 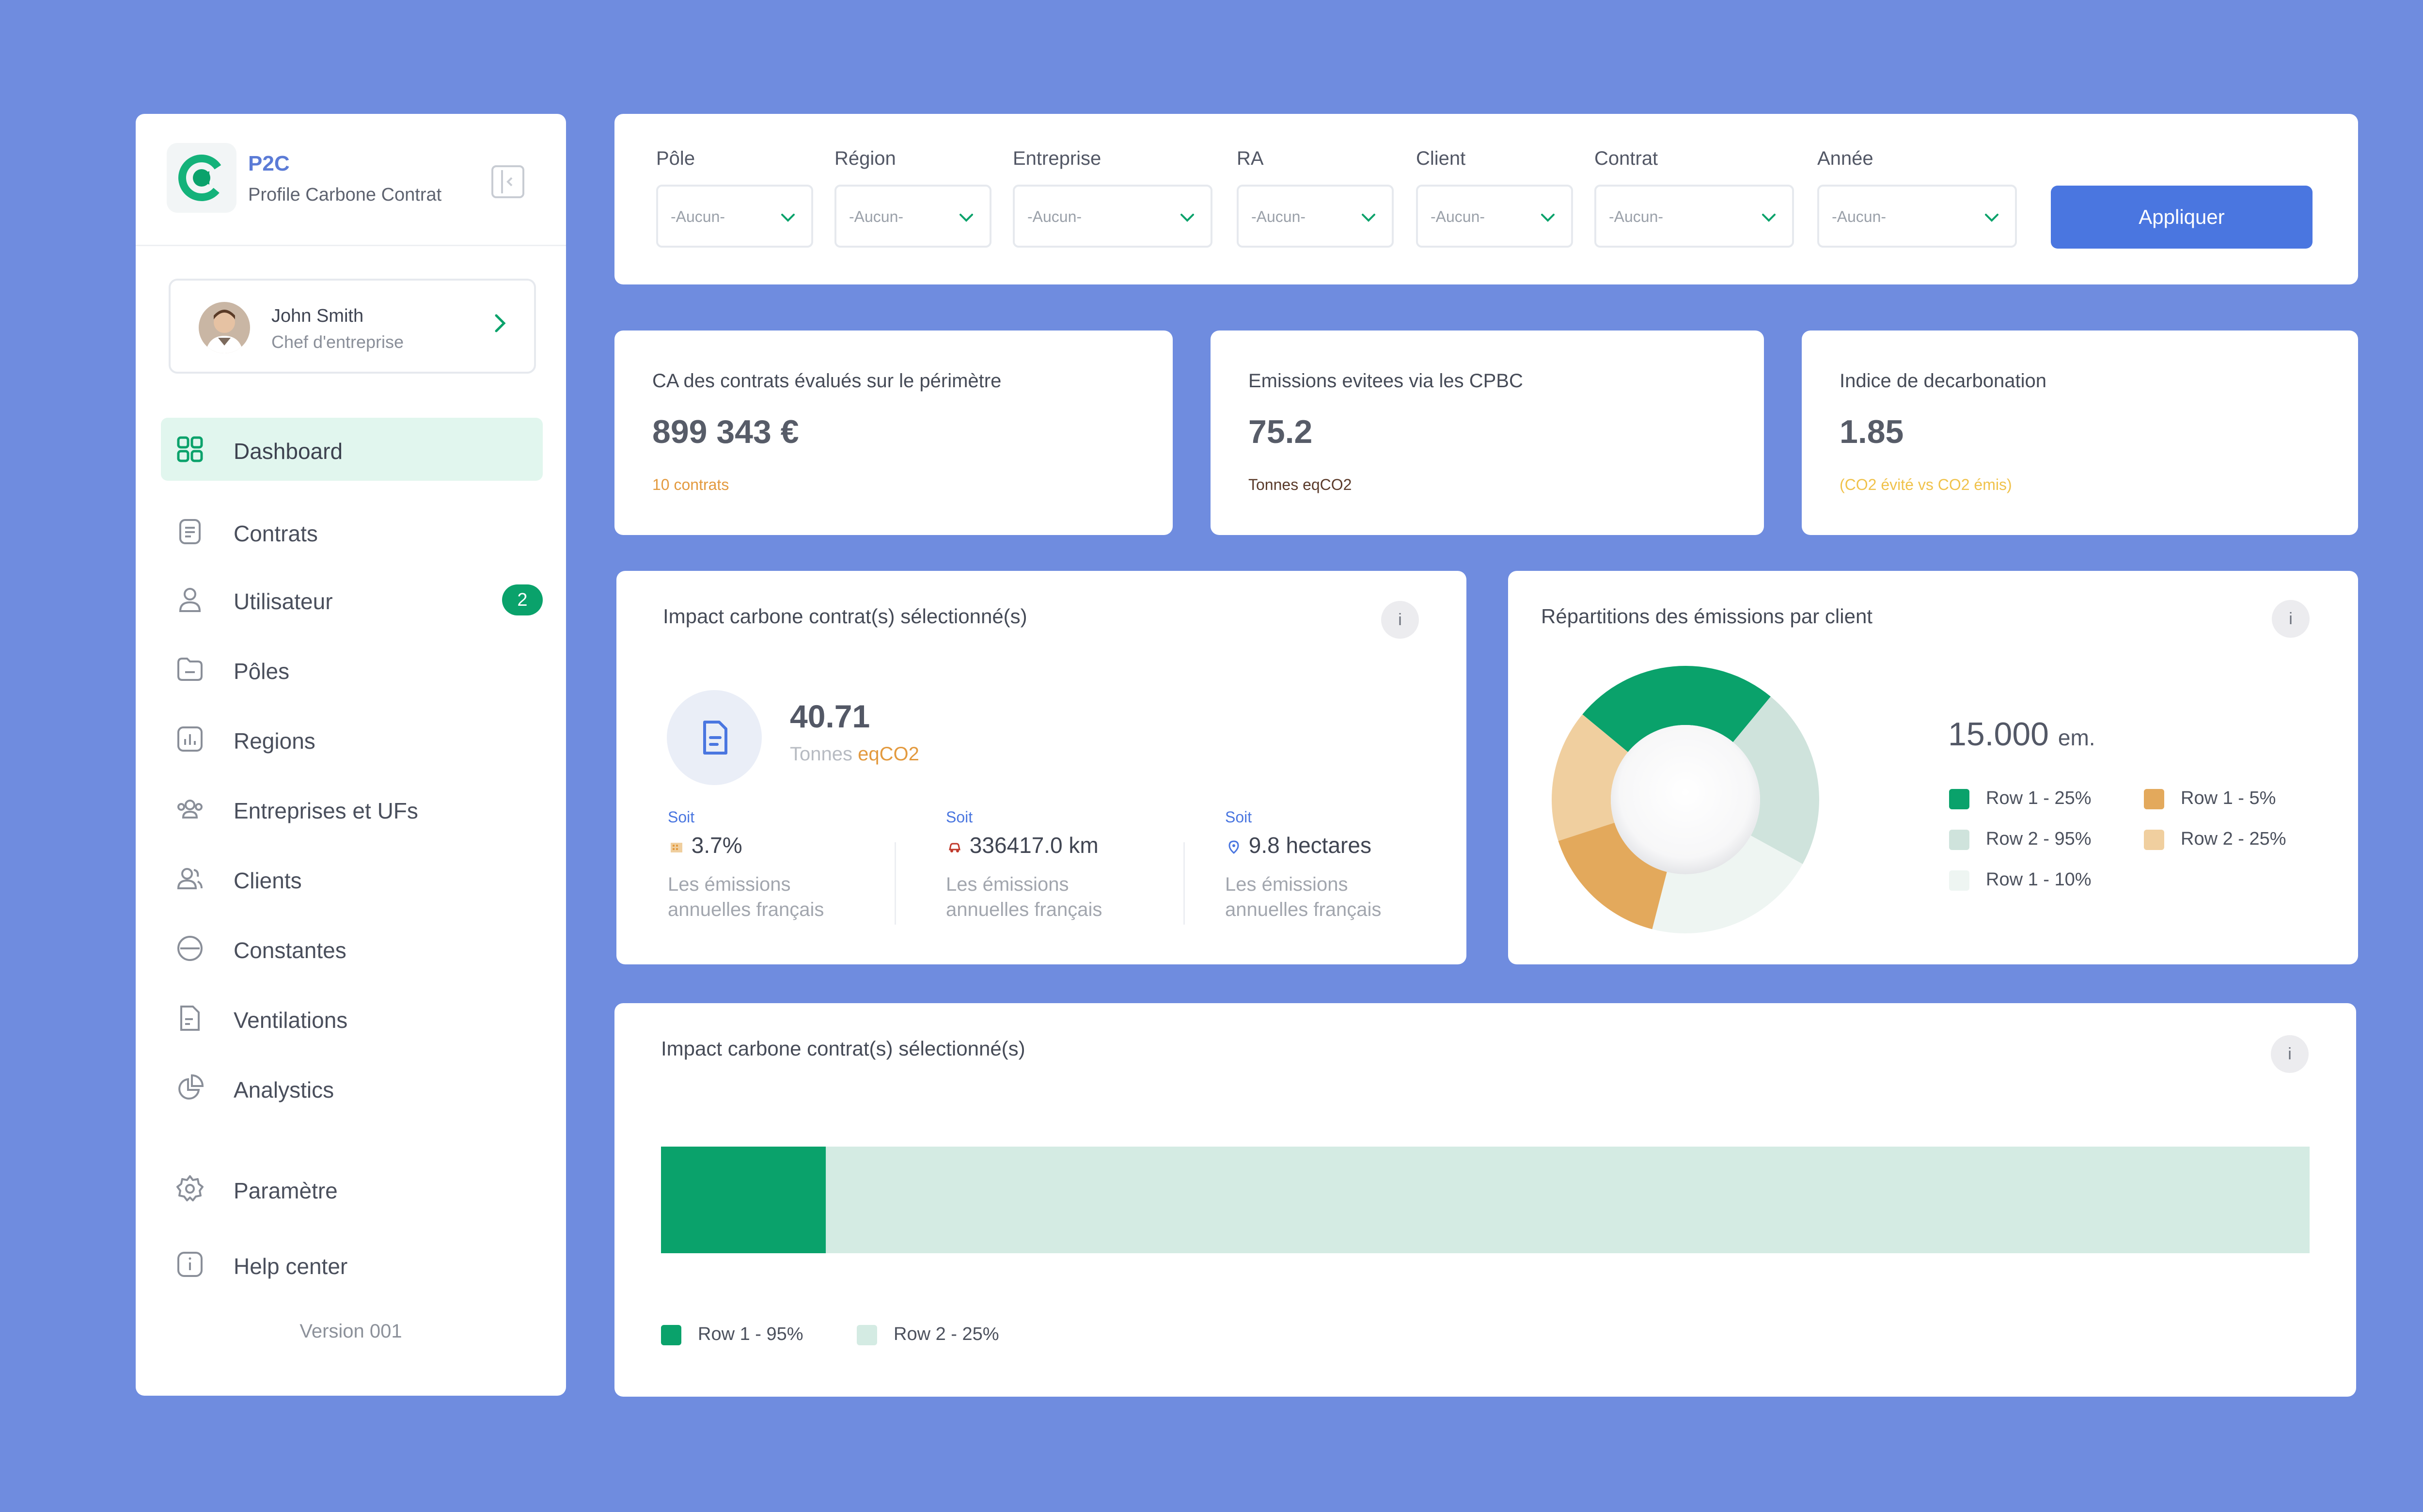 What do you see at coordinates (352, 450) in the screenshot?
I see `sidebar-item-dashboard: Dashboard` at bounding box center [352, 450].